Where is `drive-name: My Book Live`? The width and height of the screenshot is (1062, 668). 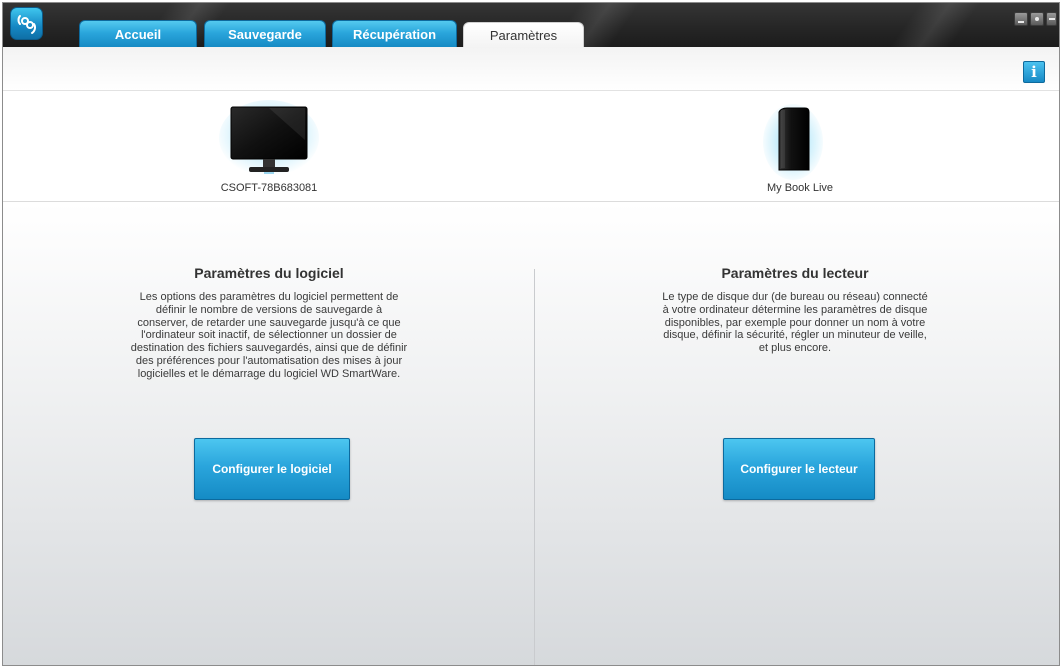 drive-name: My Book Live is located at coordinates (800, 188).